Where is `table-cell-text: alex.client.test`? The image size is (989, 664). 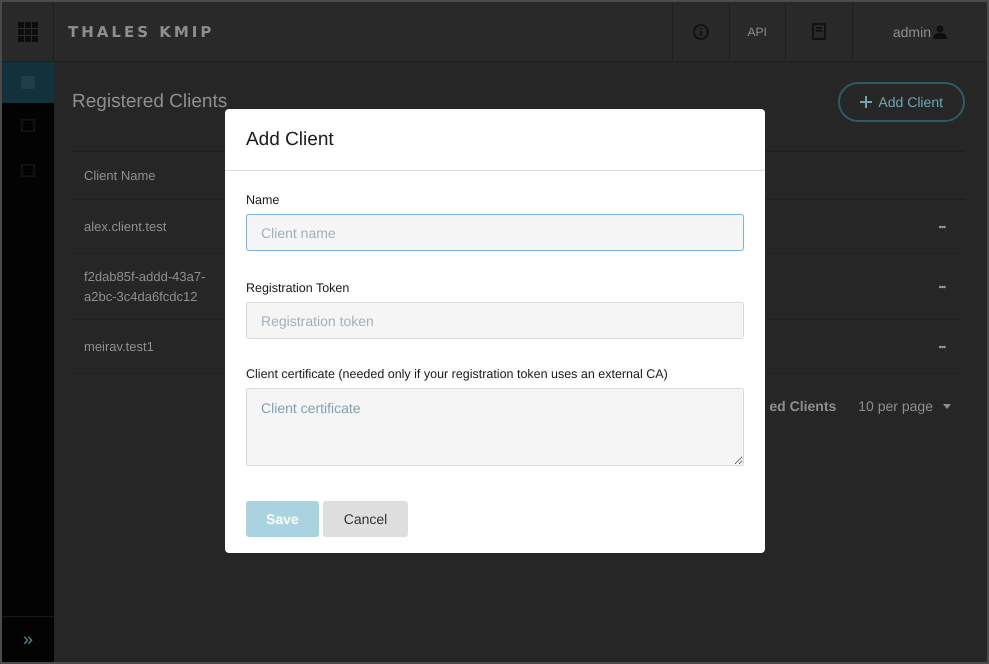
table-cell-text: alex.client.test is located at coordinates (126, 227).